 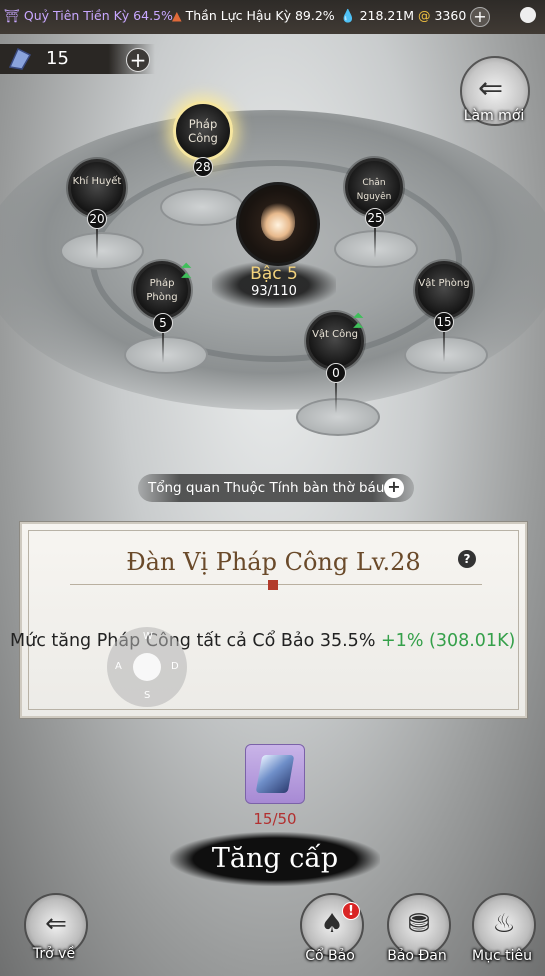 I want to click on node-level-badge: 15, so click(x=444, y=322).